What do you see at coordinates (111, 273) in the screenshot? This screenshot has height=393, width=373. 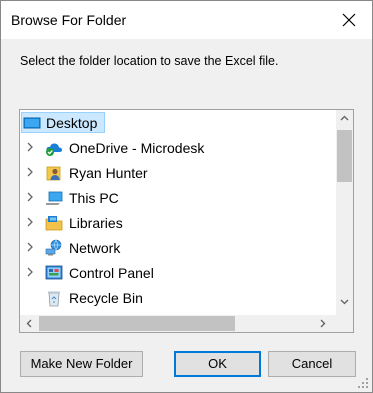 I see `tree-item-label: Control Panel` at bounding box center [111, 273].